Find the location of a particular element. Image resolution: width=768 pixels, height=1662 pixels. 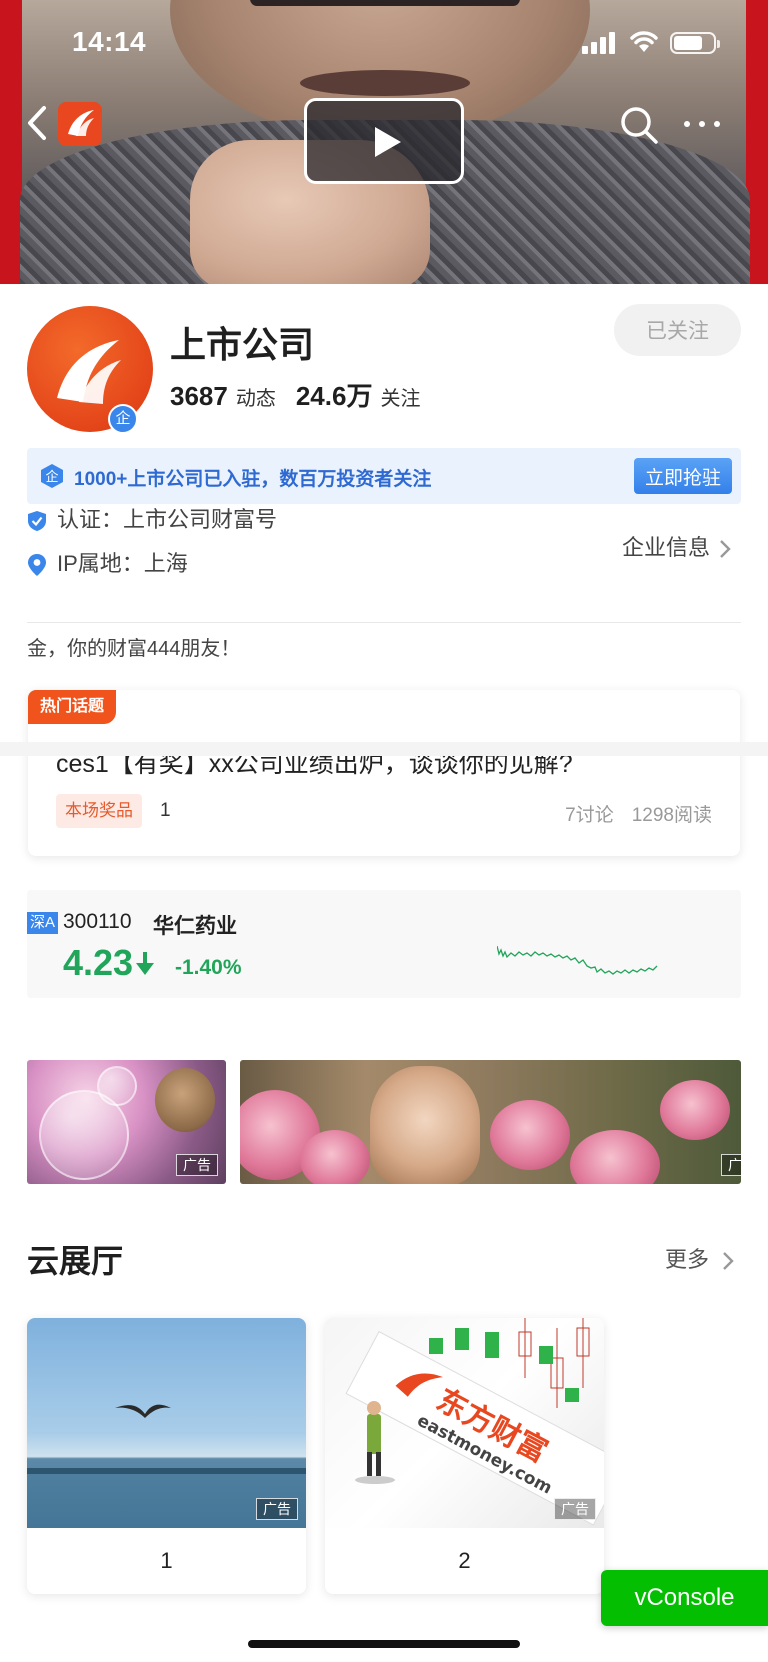

corp-info-link: 企业信息 is located at coordinates (677, 546).